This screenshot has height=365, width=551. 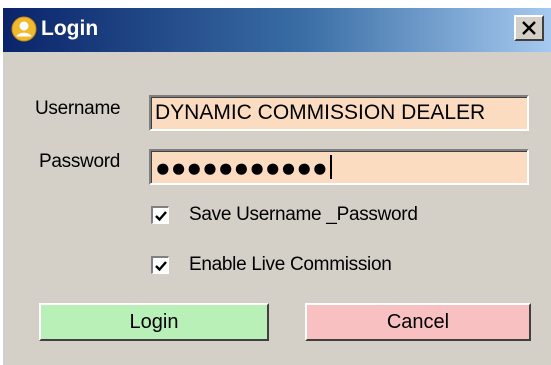 What do you see at coordinates (339, 167) in the screenshot?
I see `password-field: ●●●●●●●●●●●` at bounding box center [339, 167].